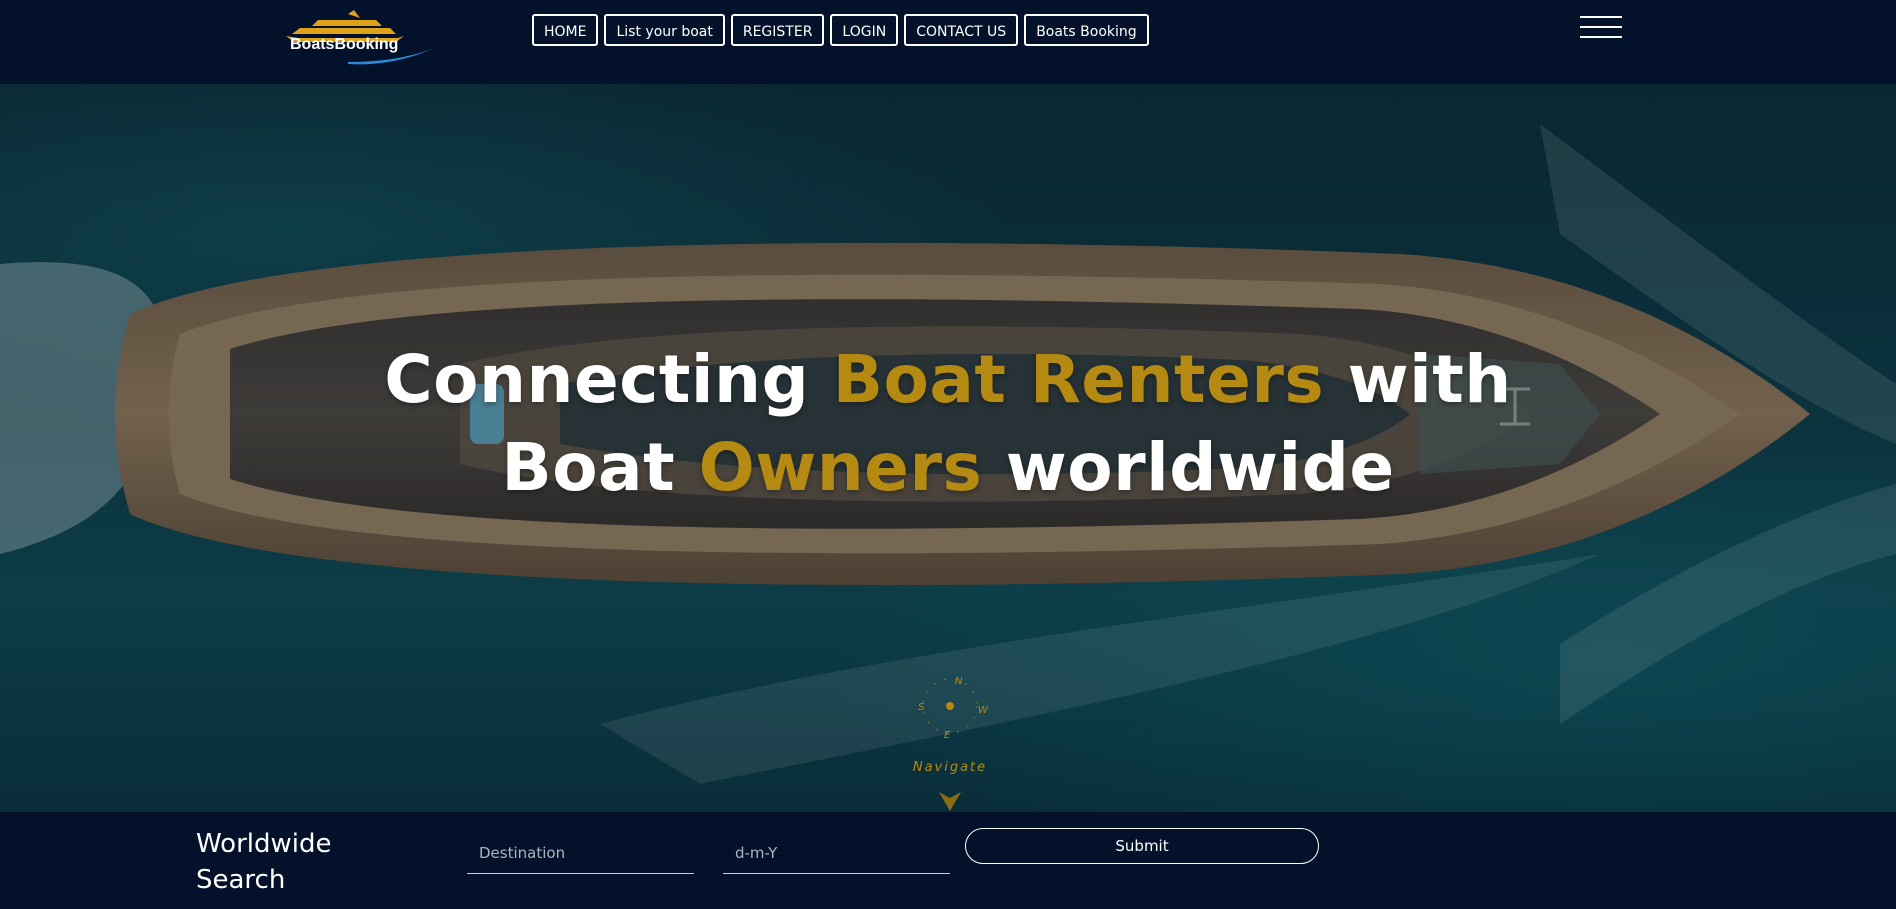 The height and width of the screenshot is (909, 1896). Describe the element at coordinates (608, 380) in the screenshot. I see `headline-text: Connecting` at that location.